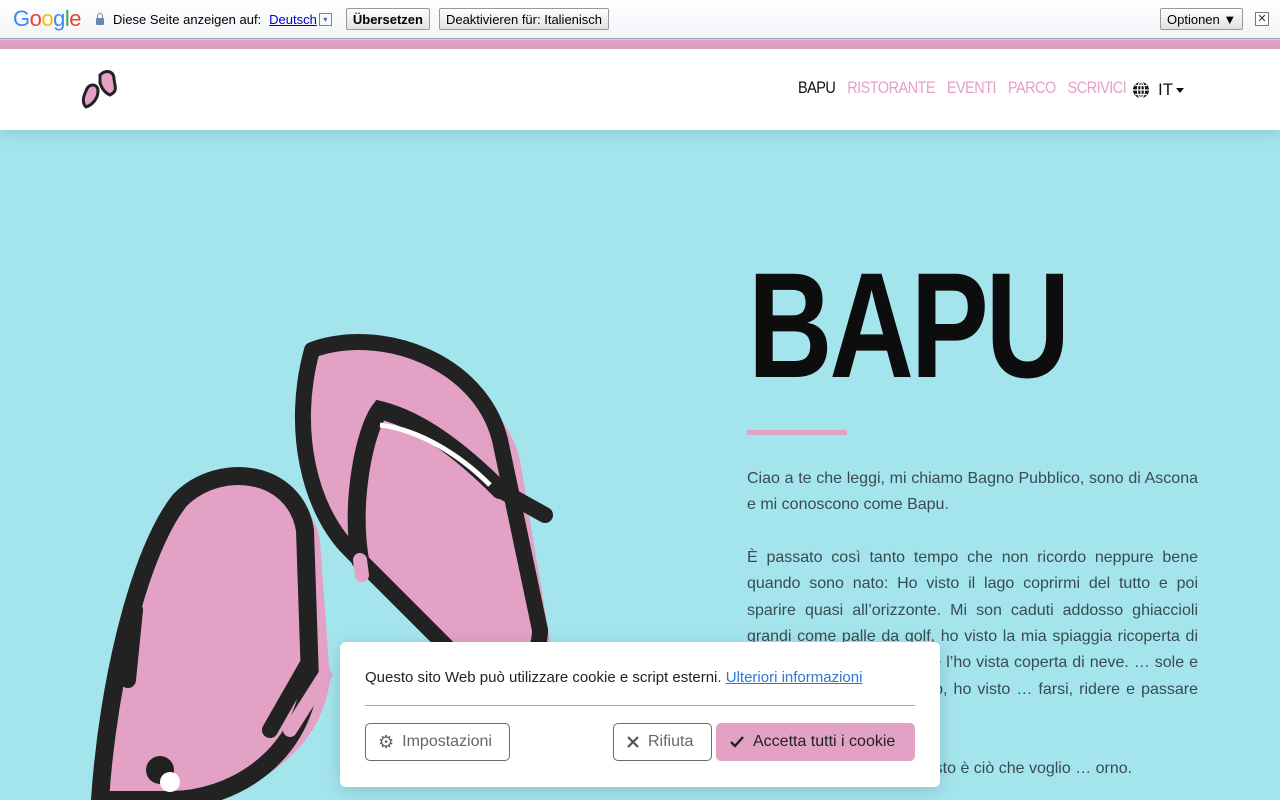 The image size is (1280, 800). I want to click on nav-item-ristorante: RISTORANTE, so click(891, 88).